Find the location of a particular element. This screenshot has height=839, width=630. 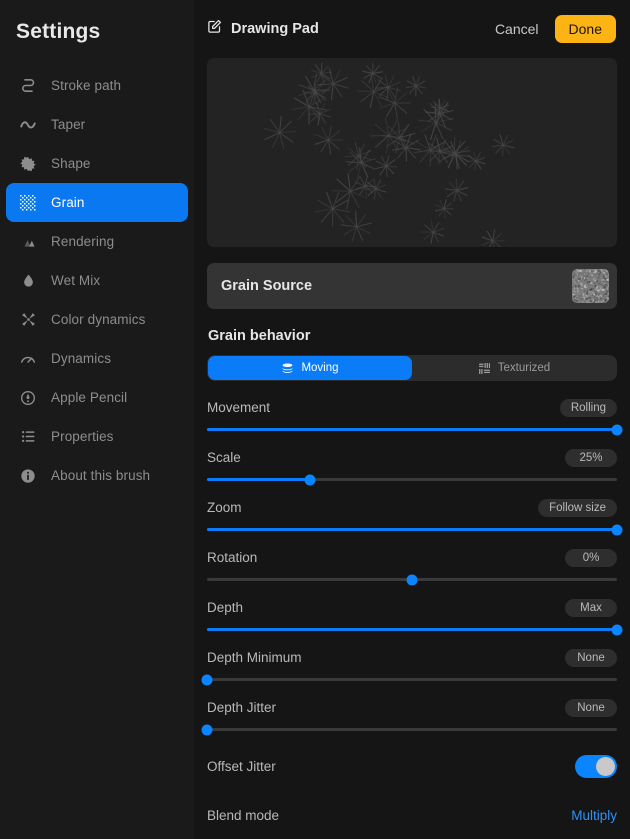

sidebar-item-label: Shape is located at coordinates (71, 163).